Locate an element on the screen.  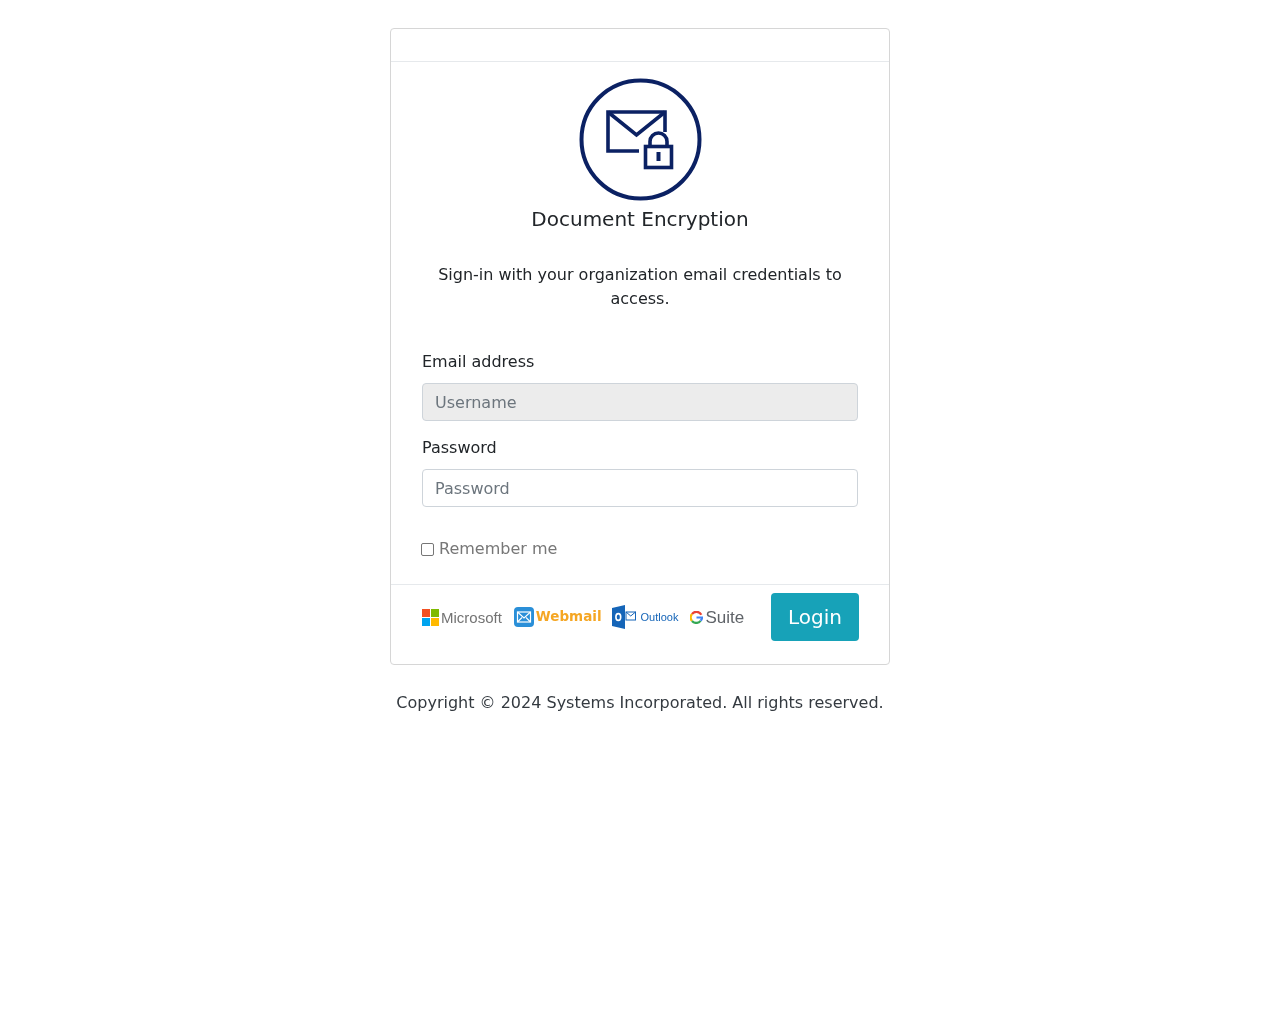
provider-name: Outlook is located at coordinates (659, 617).